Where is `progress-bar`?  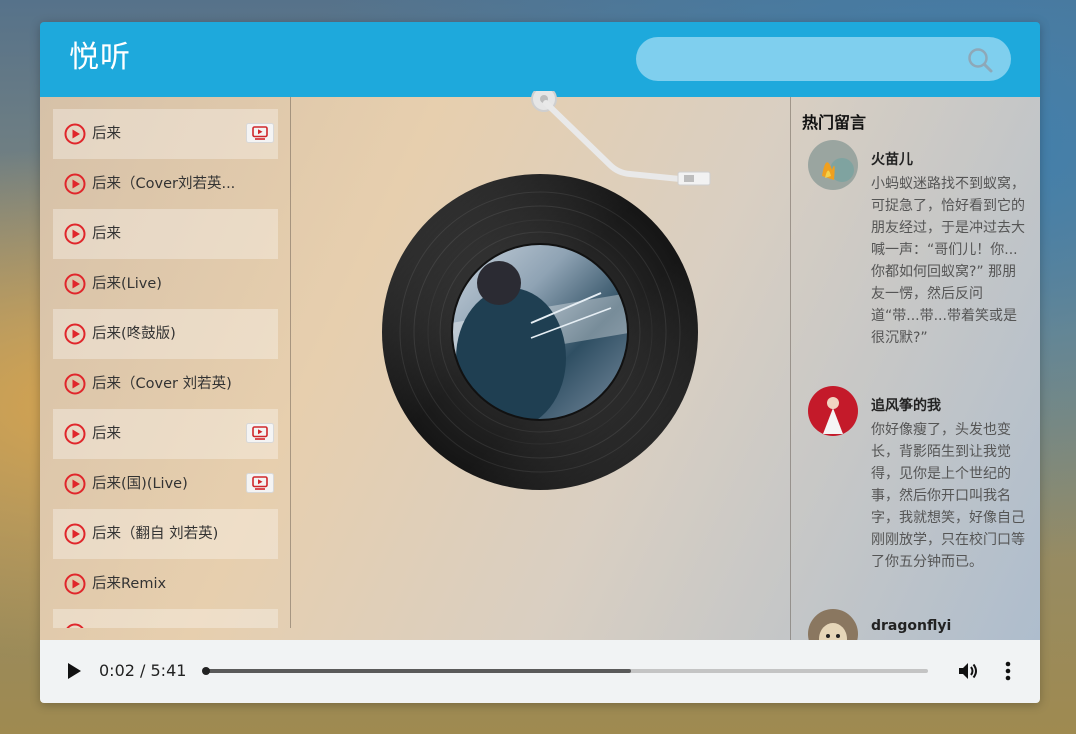 progress-bar is located at coordinates (565, 671).